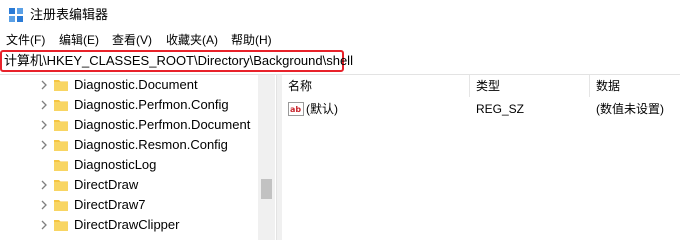  What do you see at coordinates (530, 86) in the screenshot?
I see `column-header-type: 类型` at bounding box center [530, 86].